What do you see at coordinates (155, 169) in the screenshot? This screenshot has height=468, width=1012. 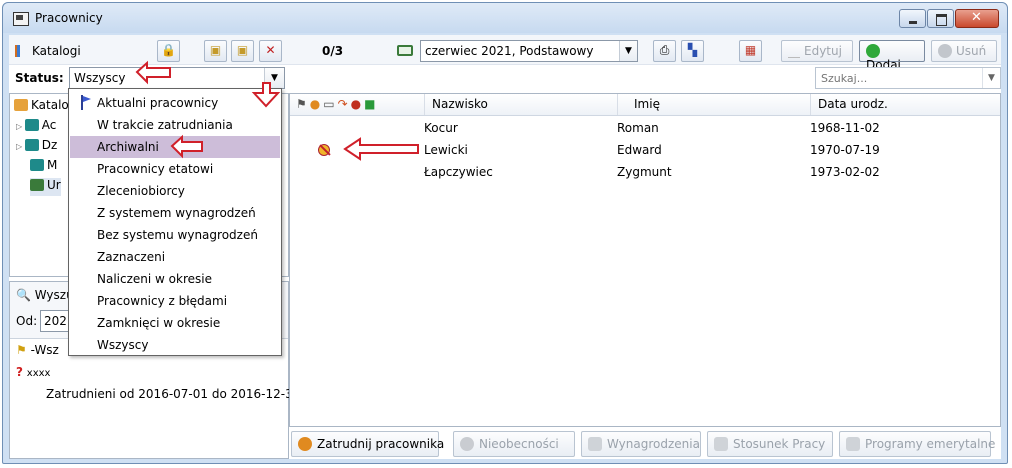 I see `status-option-label: Pracownicy etatowi` at bounding box center [155, 169].